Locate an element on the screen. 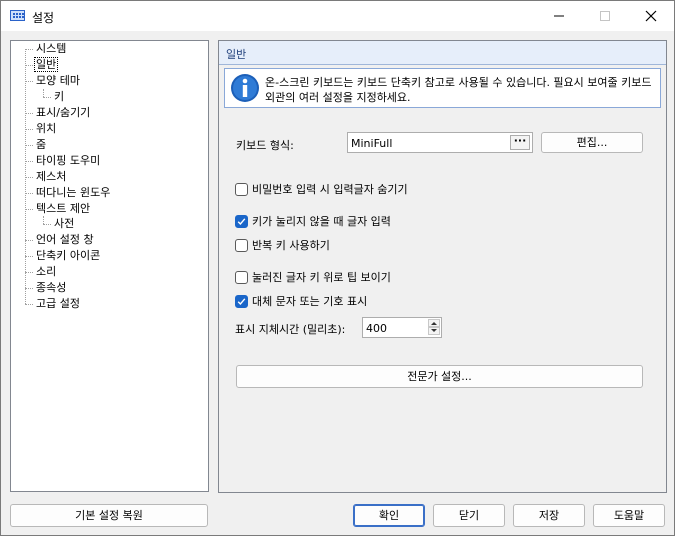 This screenshot has width=675, height=536. tree-item-dependency: 종속성 is located at coordinates (51, 288).